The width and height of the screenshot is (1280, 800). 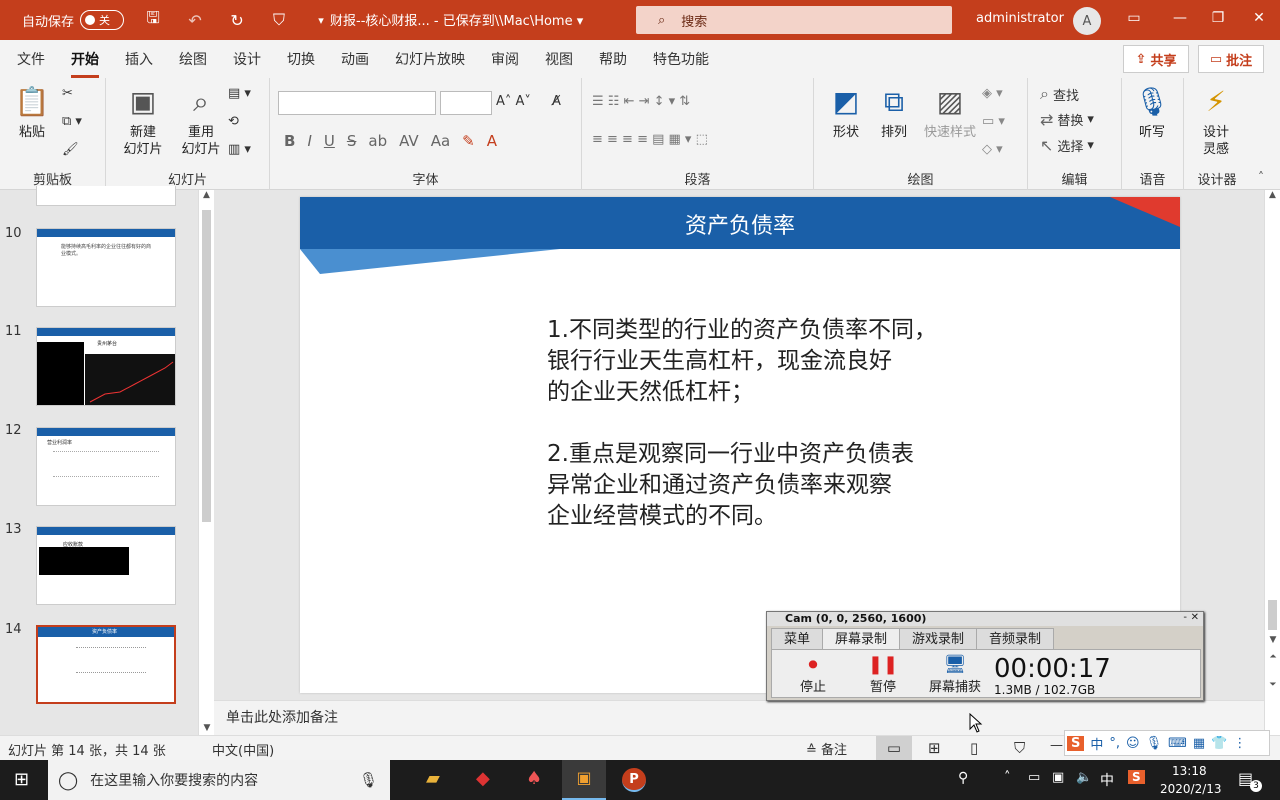 What do you see at coordinates (483, 778) in the screenshot?
I see `app-icon: ◆` at bounding box center [483, 778].